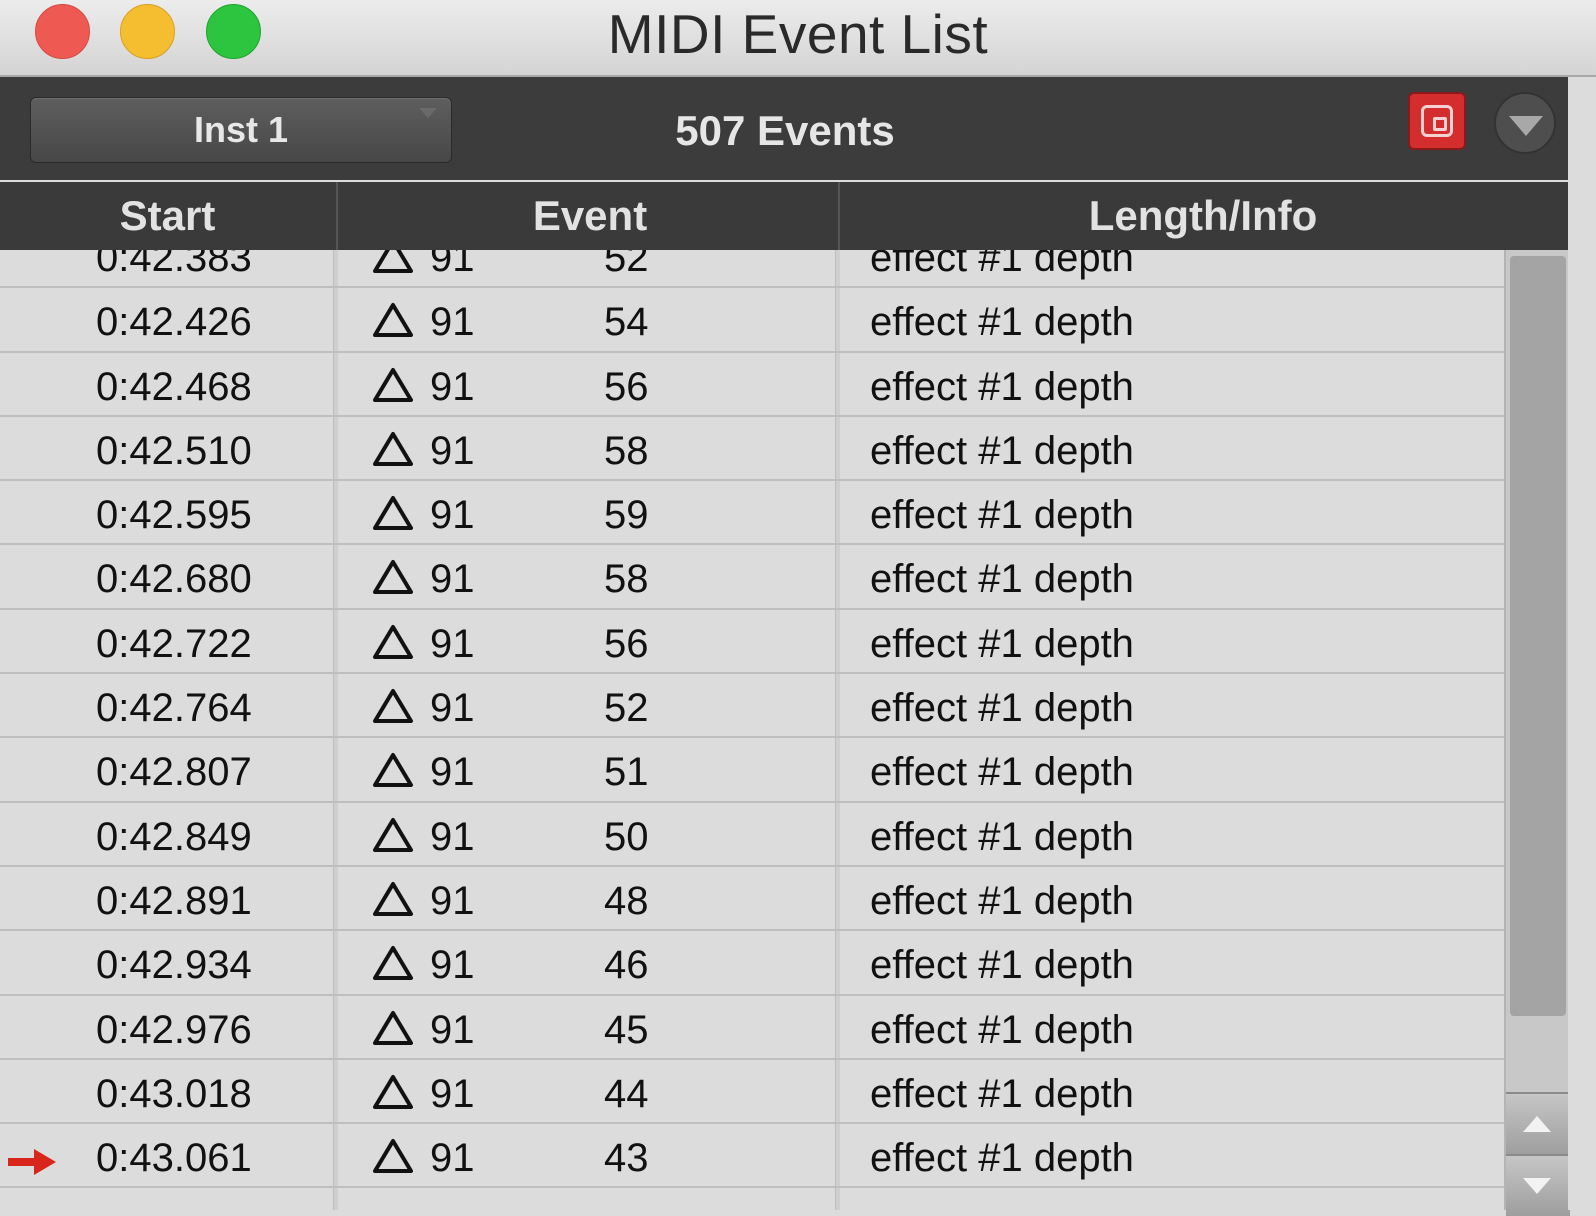  What do you see at coordinates (428, 113) in the screenshot?
I see `dropdown-caret-icon` at bounding box center [428, 113].